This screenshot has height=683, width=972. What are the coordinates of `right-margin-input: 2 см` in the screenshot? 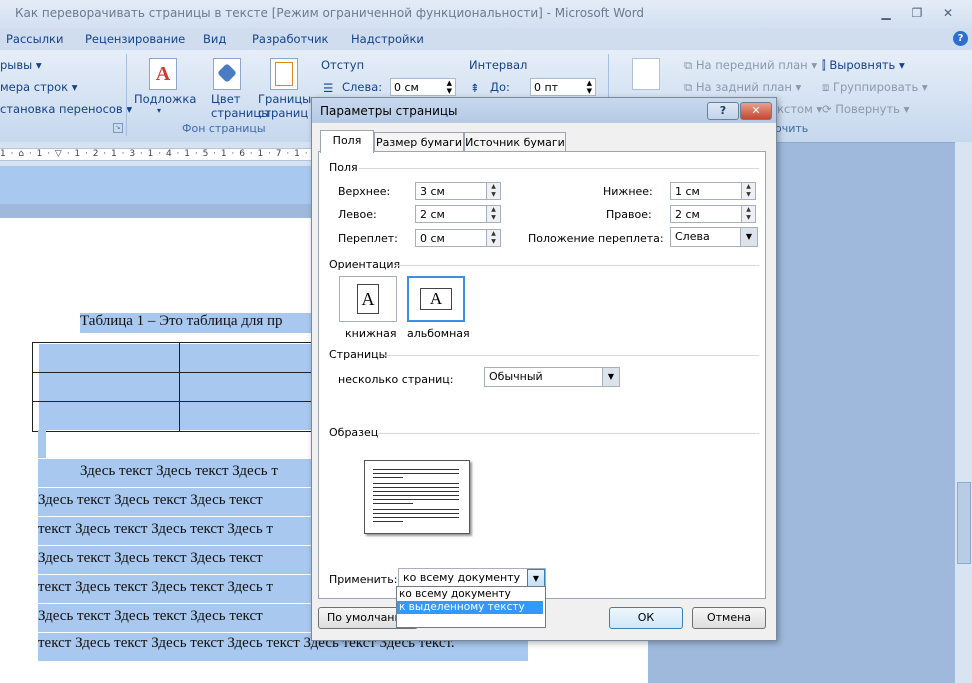 It's located at (706, 214).